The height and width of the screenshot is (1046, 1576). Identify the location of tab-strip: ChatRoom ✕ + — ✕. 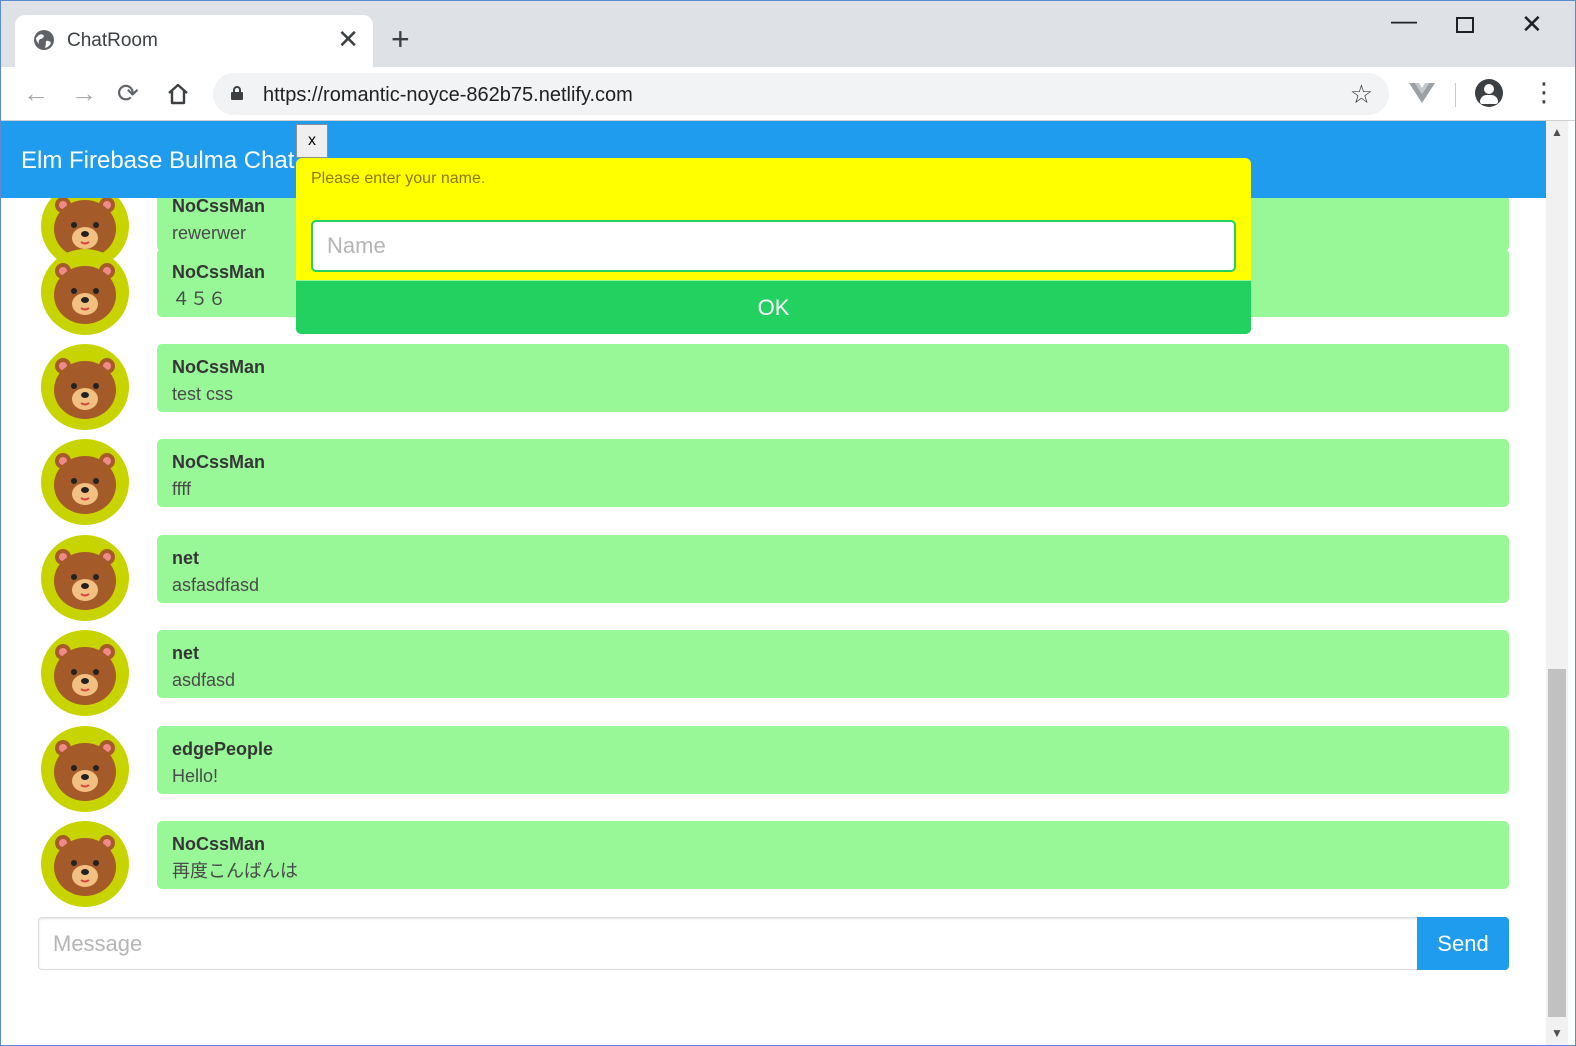
(788, 34).